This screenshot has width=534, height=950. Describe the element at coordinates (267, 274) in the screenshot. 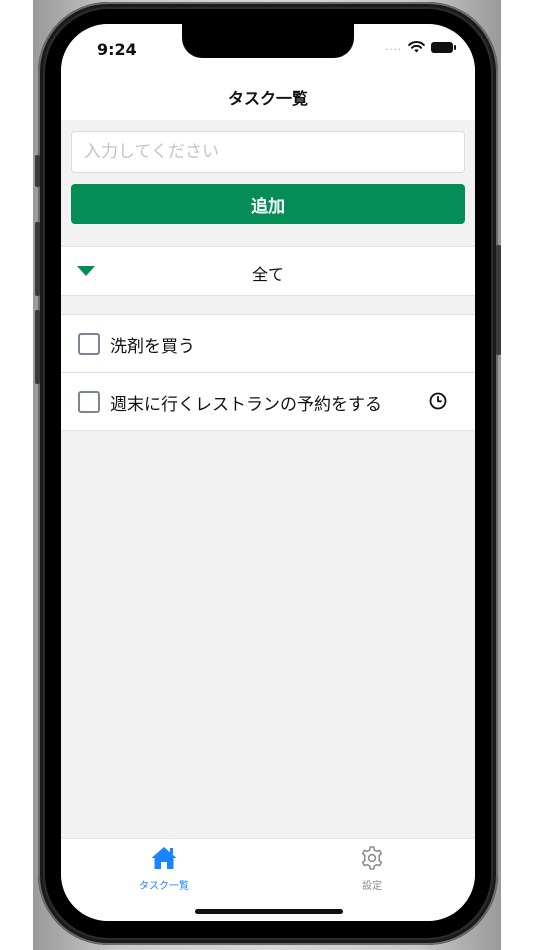

I see `filter-selected-label: 全て` at that location.